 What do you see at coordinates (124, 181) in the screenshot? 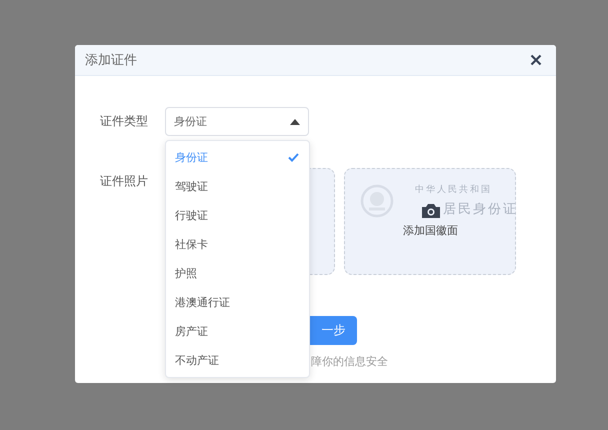
I see `field-label: 证件照片` at bounding box center [124, 181].